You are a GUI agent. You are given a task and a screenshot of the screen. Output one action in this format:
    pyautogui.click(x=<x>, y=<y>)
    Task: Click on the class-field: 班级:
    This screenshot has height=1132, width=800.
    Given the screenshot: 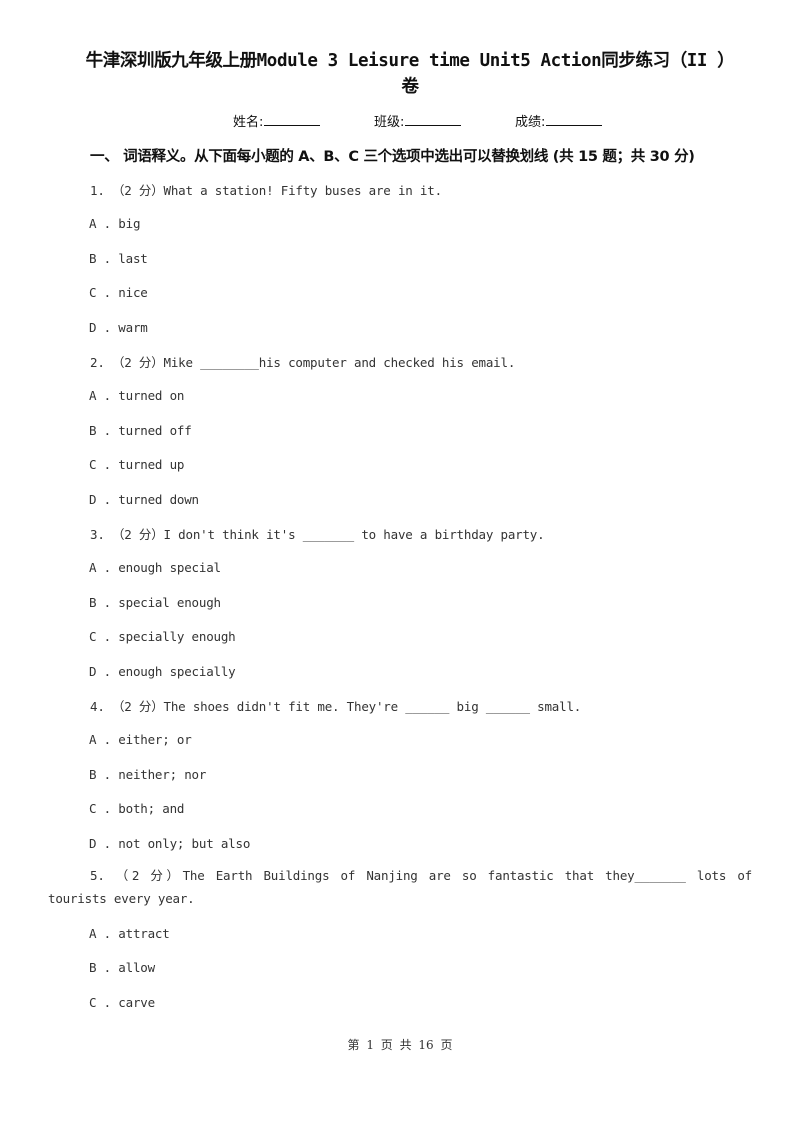 What is the action you would take?
    pyautogui.click(x=418, y=120)
    